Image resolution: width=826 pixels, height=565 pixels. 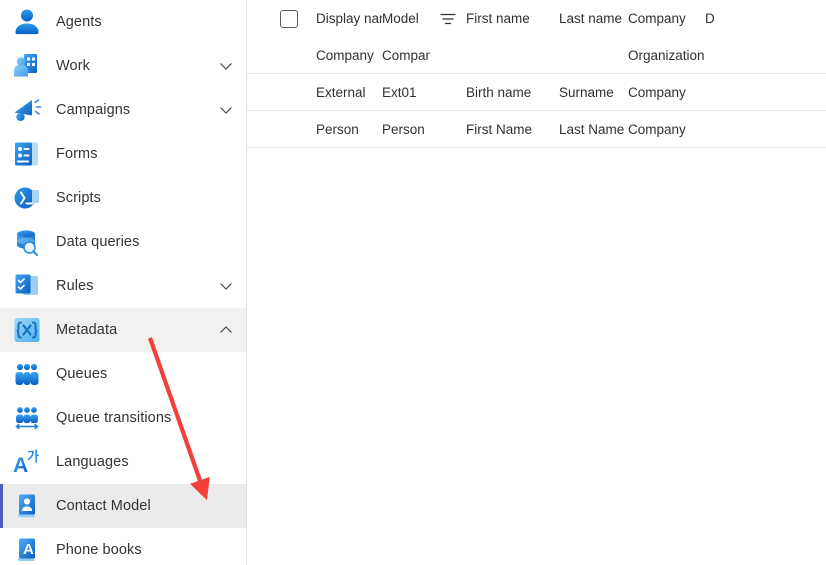 I want to click on cell-model: Company, so click(x=406, y=55).